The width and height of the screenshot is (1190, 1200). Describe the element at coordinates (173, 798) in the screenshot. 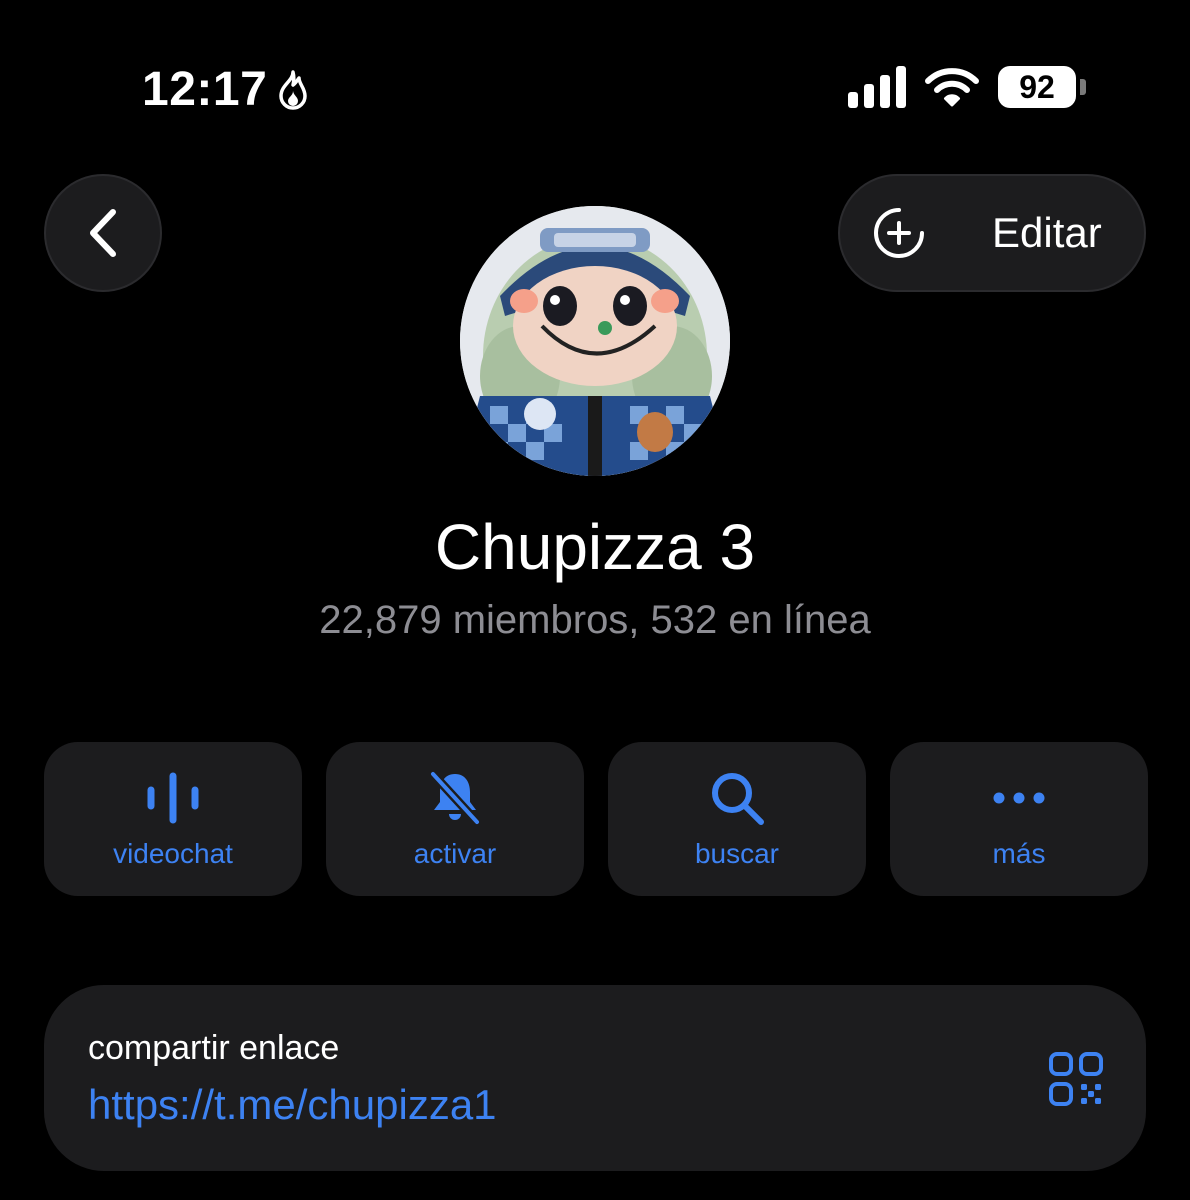

I see `voice-wave-icon` at that location.